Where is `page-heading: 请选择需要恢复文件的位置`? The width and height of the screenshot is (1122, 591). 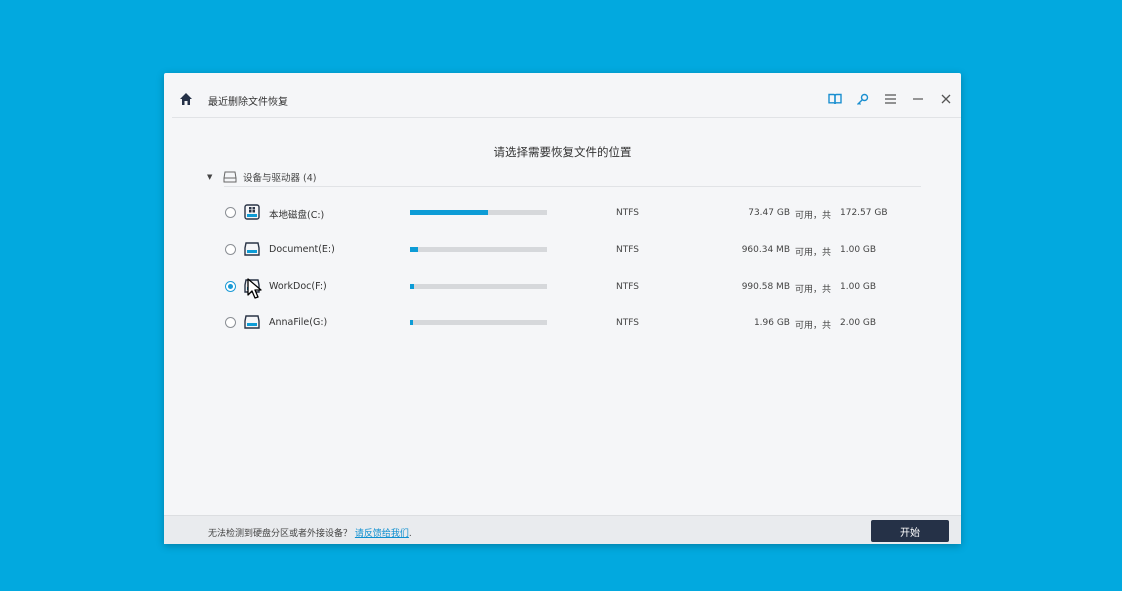 page-heading: 请选择需要恢复文件的位置 is located at coordinates (562, 152).